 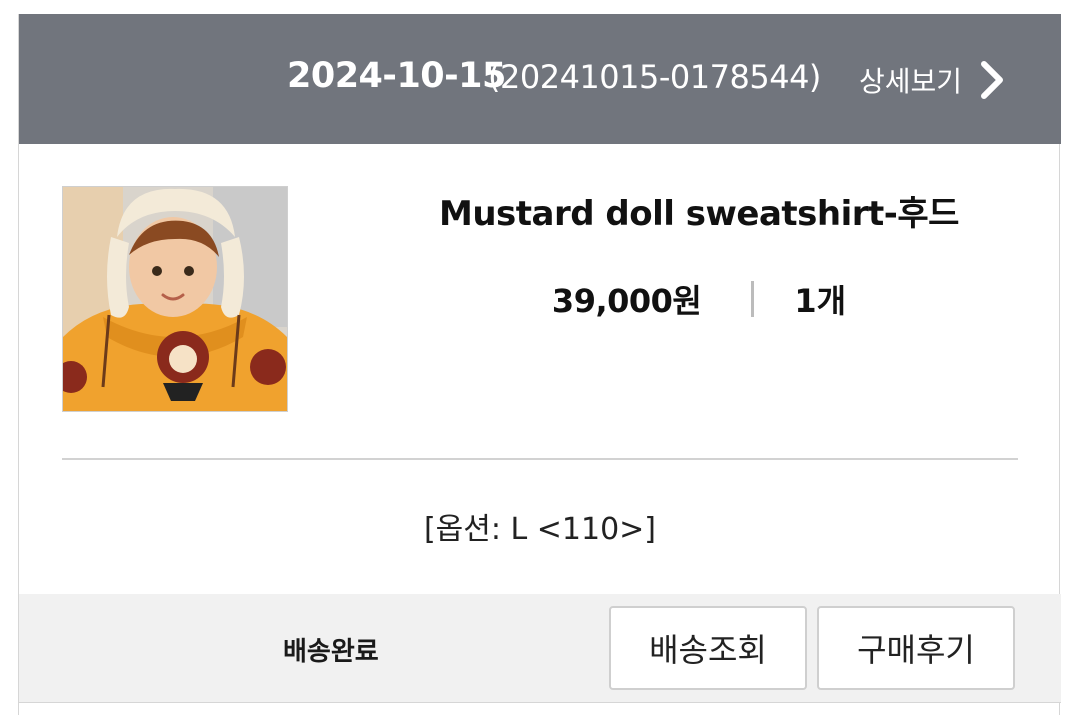 I want to click on view-details-link: 상세보기, so click(x=936, y=80).